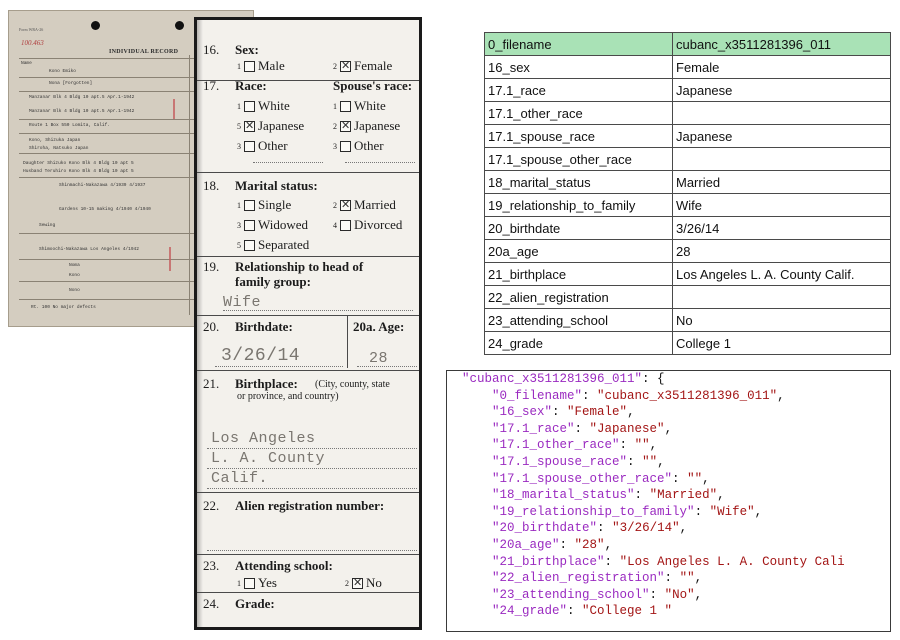 Image resolution: width=900 pixels, height=640 pixels. Describe the element at coordinates (578, 205) in the screenshot. I see `field-key-cell: 19_relationship_to_family` at that location.